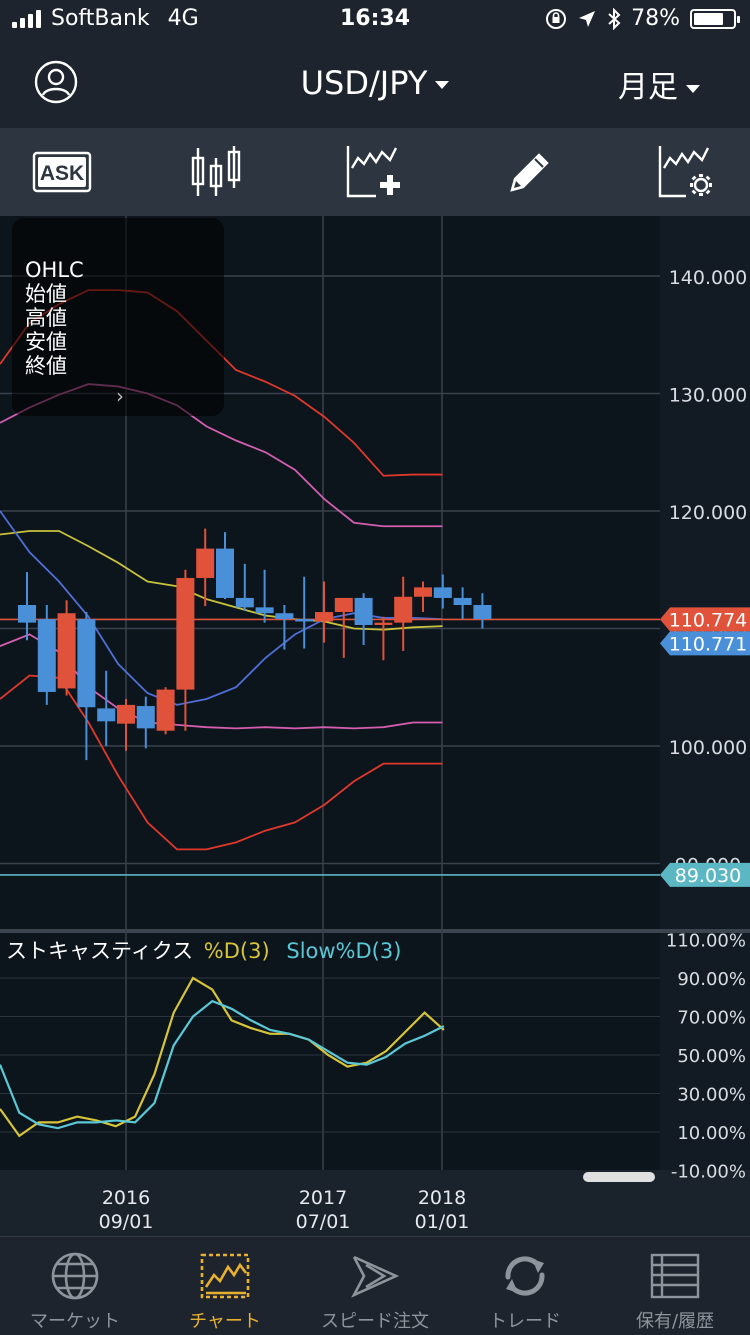 This screenshot has height=1335, width=750. What do you see at coordinates (675, 1276) in the screenshot?
I see `holdings-icon` at bounding box center [675, 1276].